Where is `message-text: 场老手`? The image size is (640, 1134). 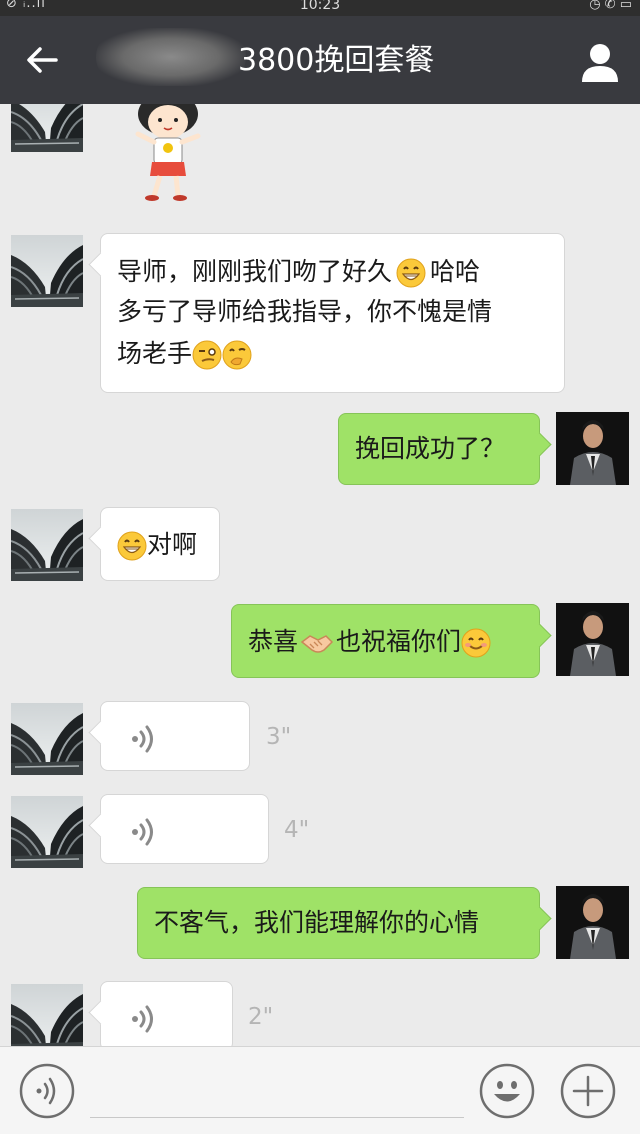
message-text: 场老手 is located at coordinates (155, 353).